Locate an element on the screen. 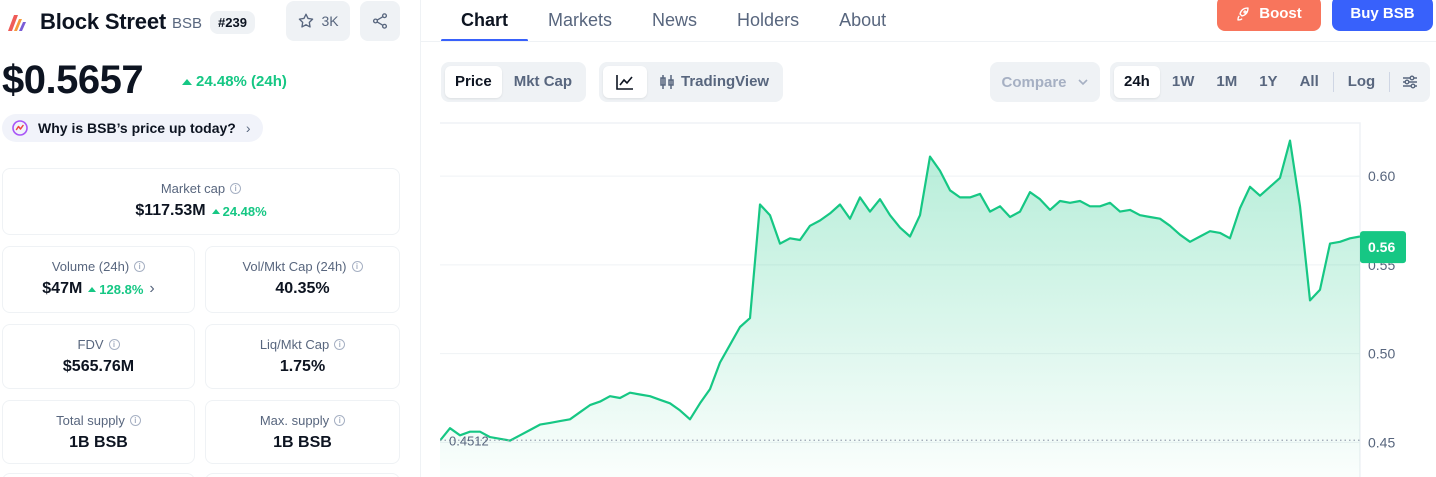  market-cap-change-value: 24.48% is located at coordinates (244, 211).